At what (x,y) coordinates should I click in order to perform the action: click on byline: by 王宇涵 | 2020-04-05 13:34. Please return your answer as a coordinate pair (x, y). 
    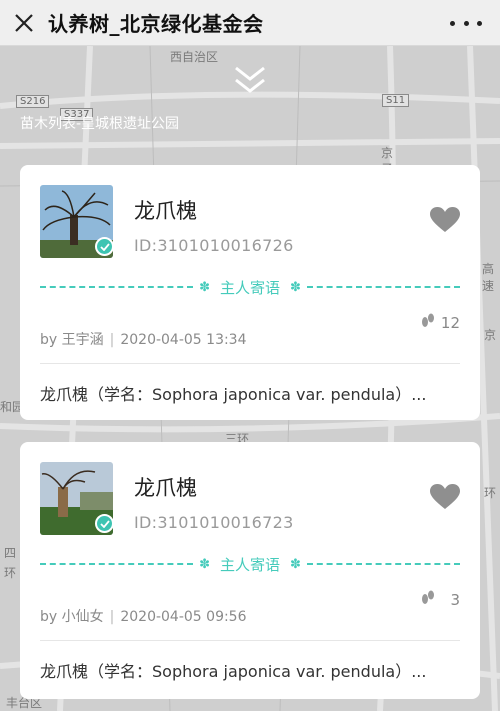
    Looking at the image, I should click on (143, 340).